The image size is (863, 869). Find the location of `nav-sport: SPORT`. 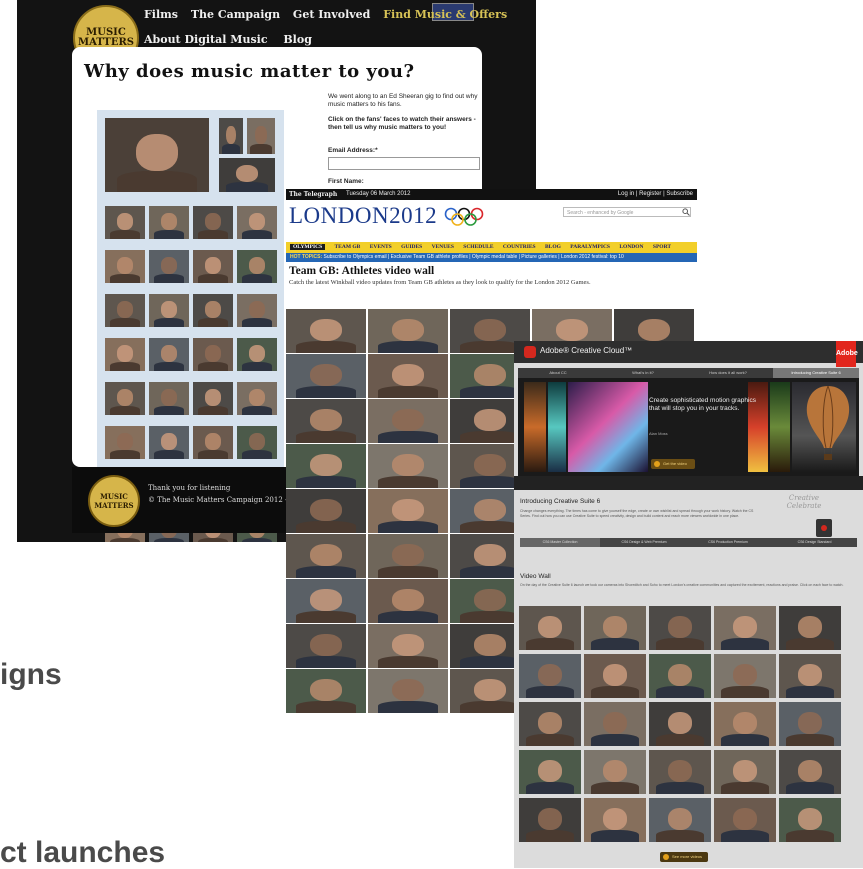

nav-sport: SPORT is located at coordinates (662, 247).